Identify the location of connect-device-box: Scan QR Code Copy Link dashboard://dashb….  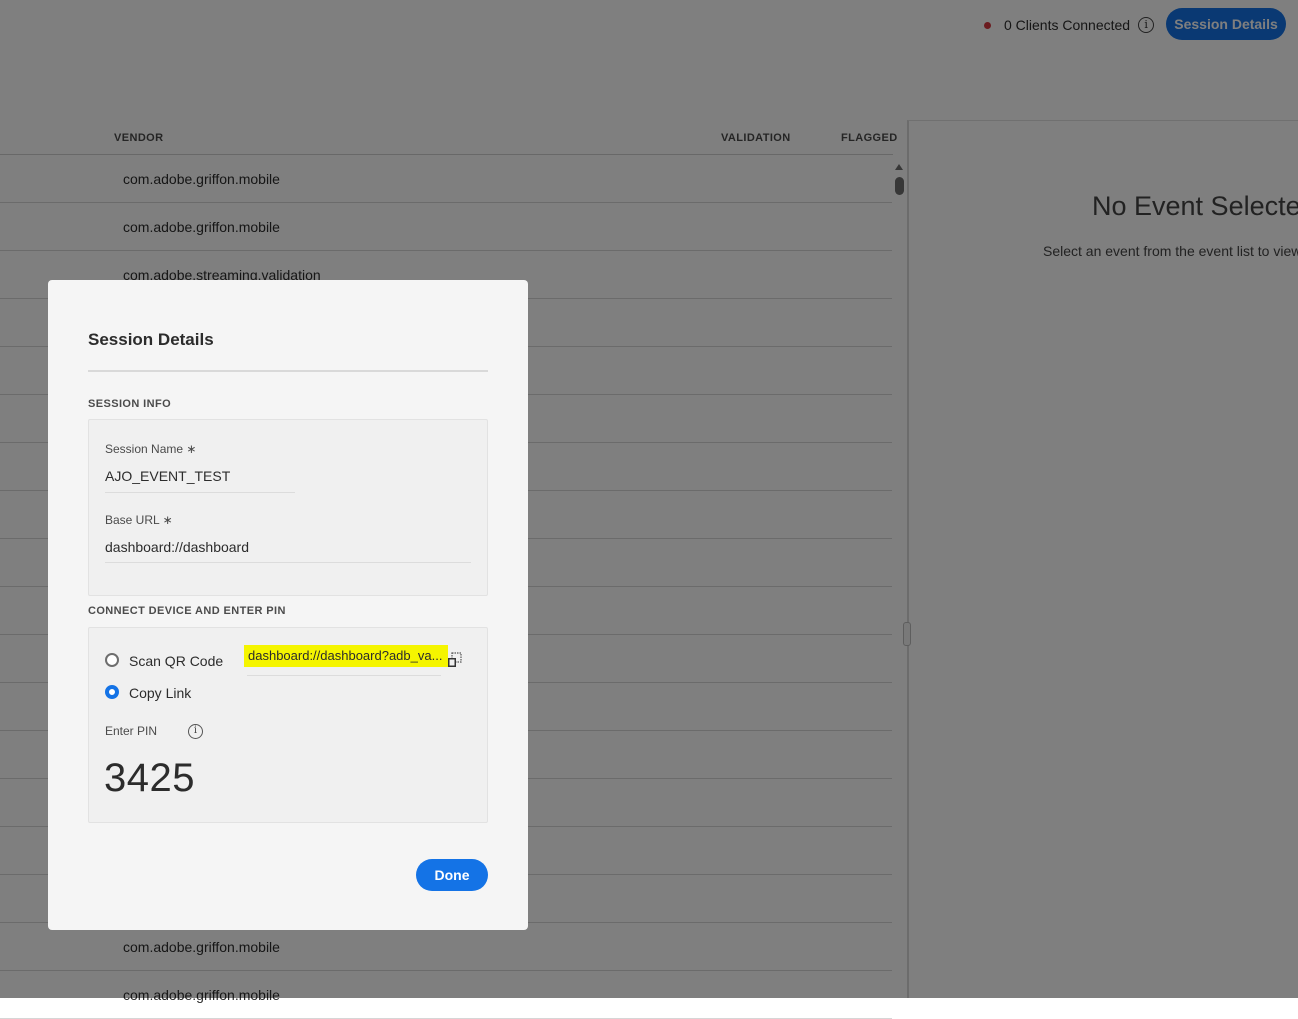
(288, 725).